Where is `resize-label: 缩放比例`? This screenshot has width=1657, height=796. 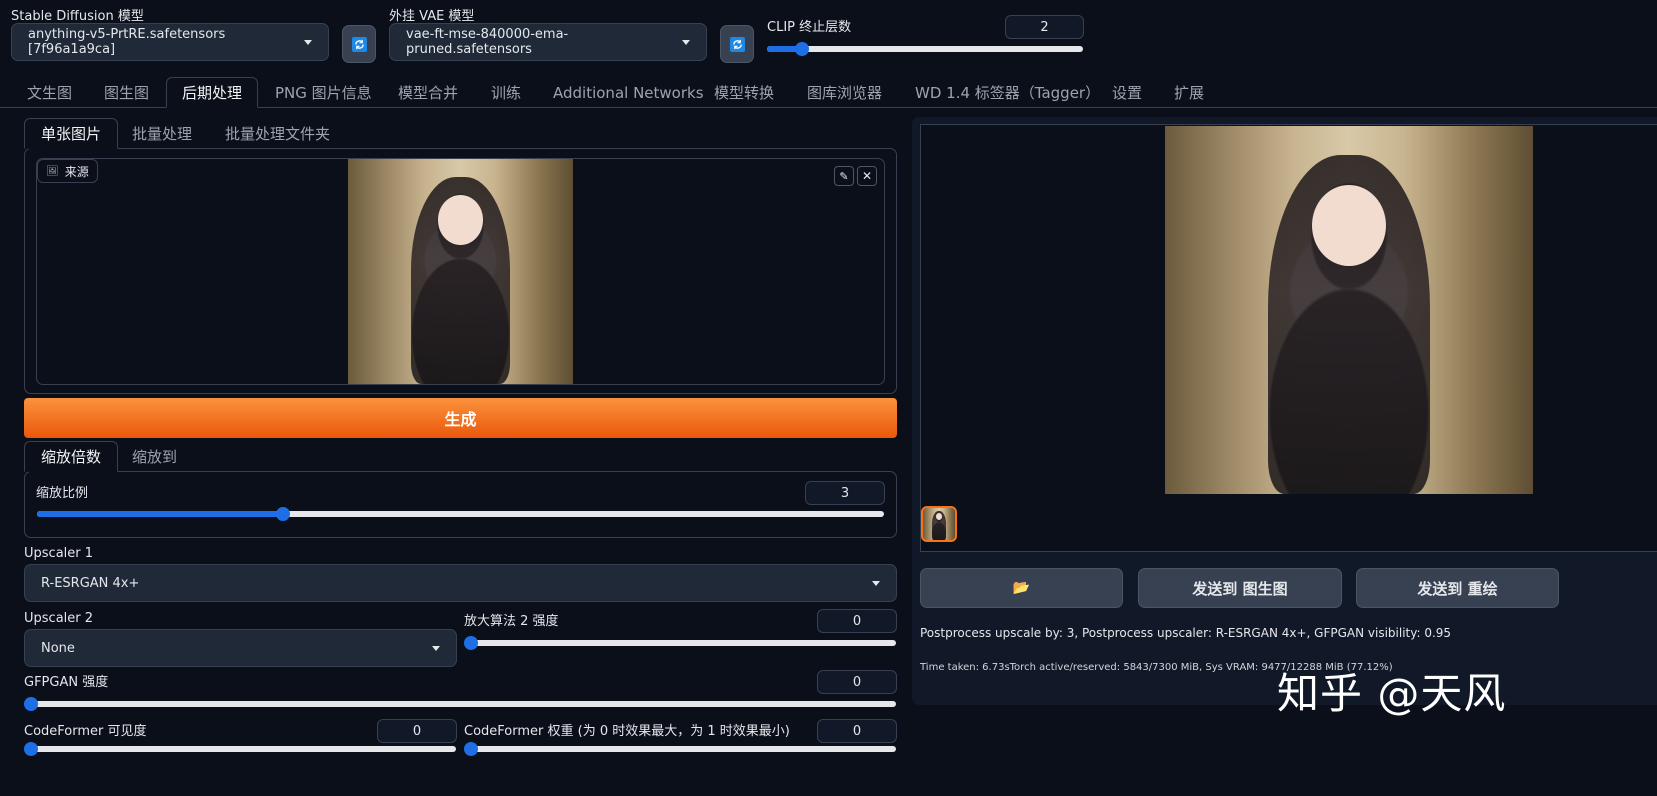 resize-label: 缩放比例 is located at coordinates (62, 493).